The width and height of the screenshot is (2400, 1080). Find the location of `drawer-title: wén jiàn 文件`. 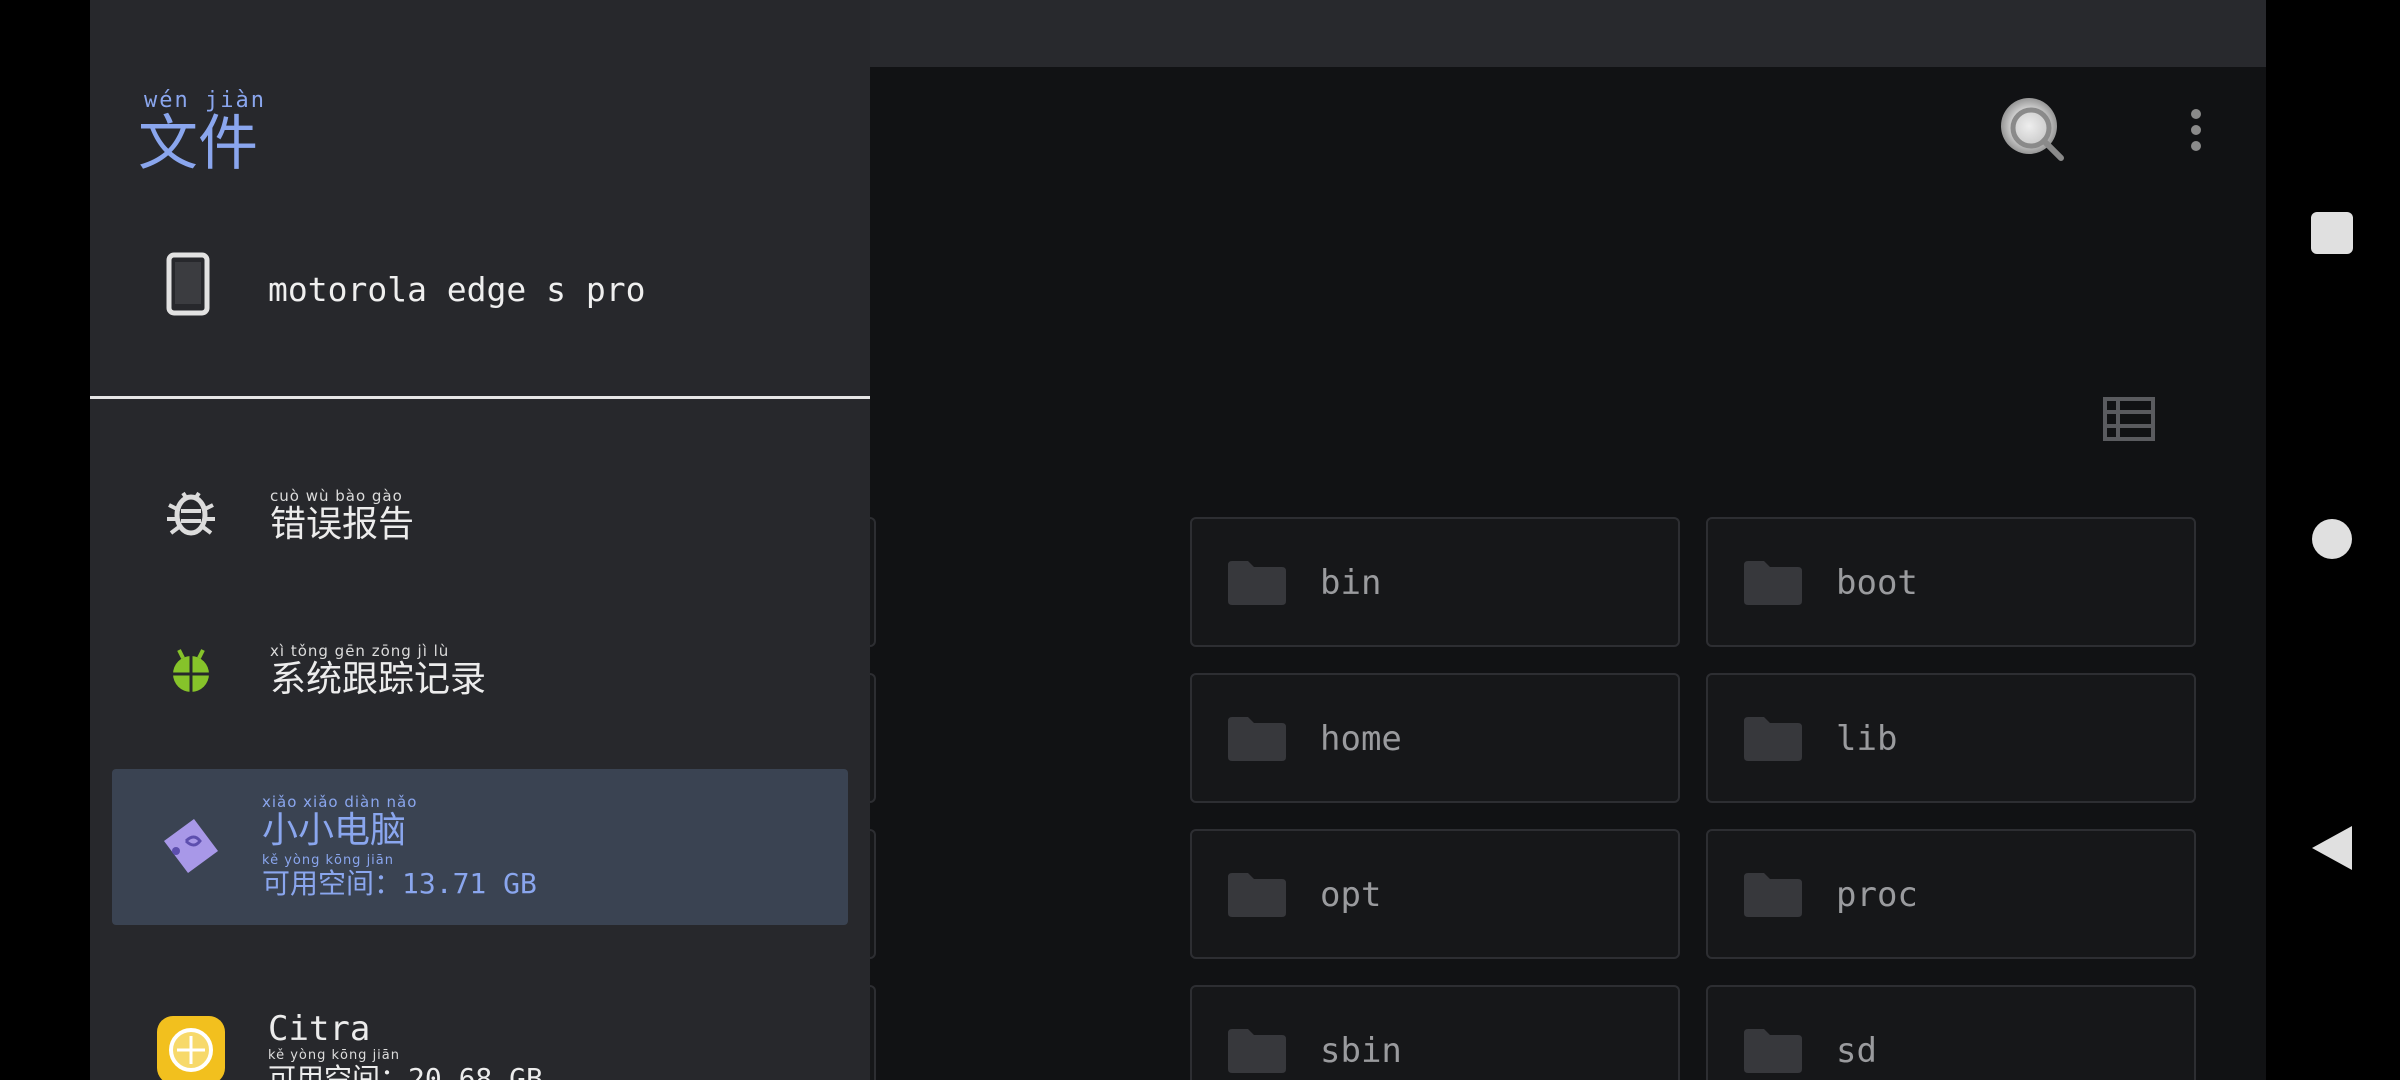

drawer-title: wén jiàn 文件 is located at coordinates (202, 131).